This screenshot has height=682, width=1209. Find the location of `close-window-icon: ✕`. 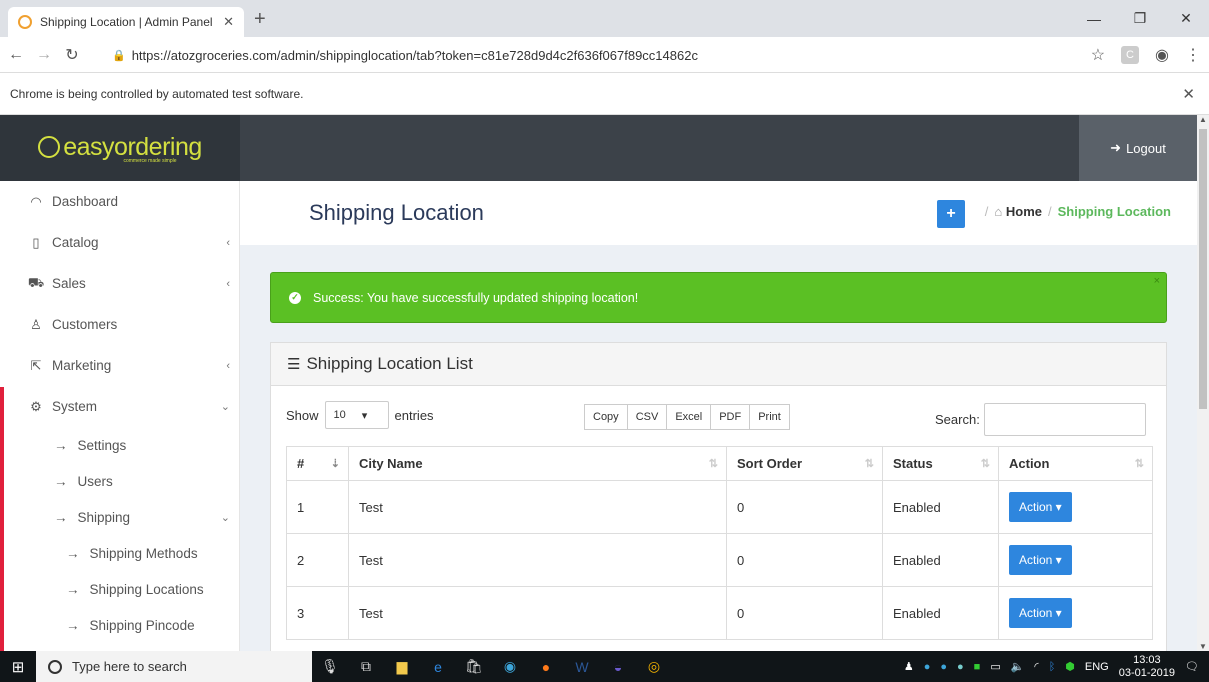

close-window-icon: ✕ is located at coordinates (1186, 18).